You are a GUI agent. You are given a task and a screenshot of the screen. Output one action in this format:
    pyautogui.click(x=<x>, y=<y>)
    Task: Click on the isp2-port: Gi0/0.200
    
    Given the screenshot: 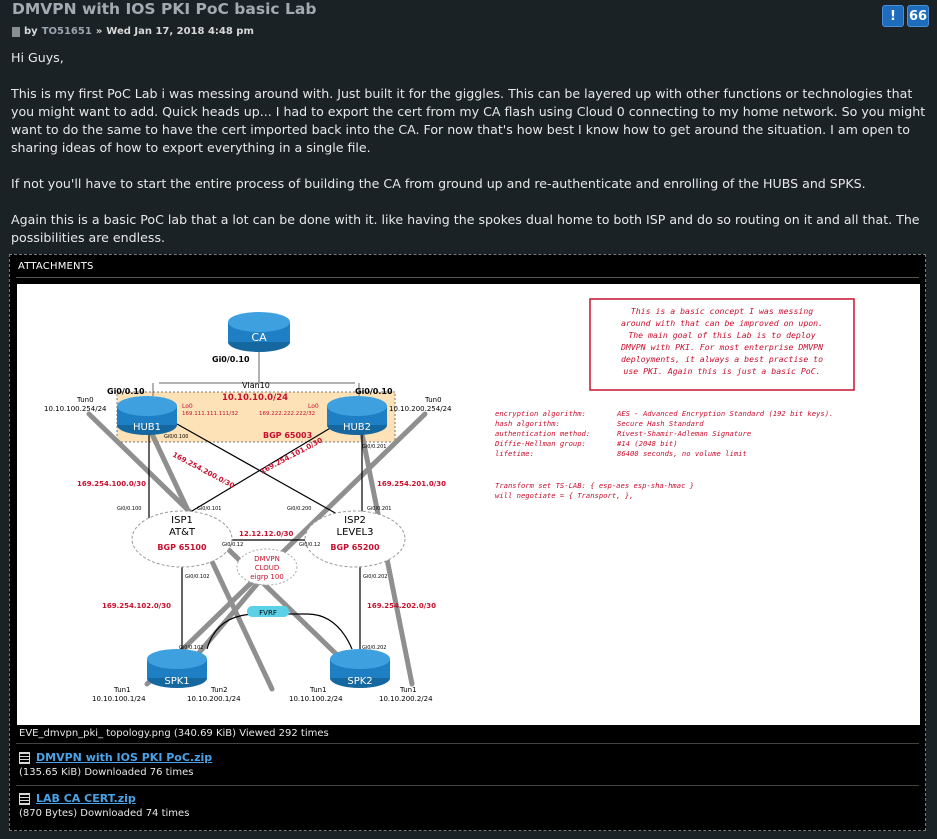 What is the action you would take?
    pyautogui.click(x=299, y=509)
    